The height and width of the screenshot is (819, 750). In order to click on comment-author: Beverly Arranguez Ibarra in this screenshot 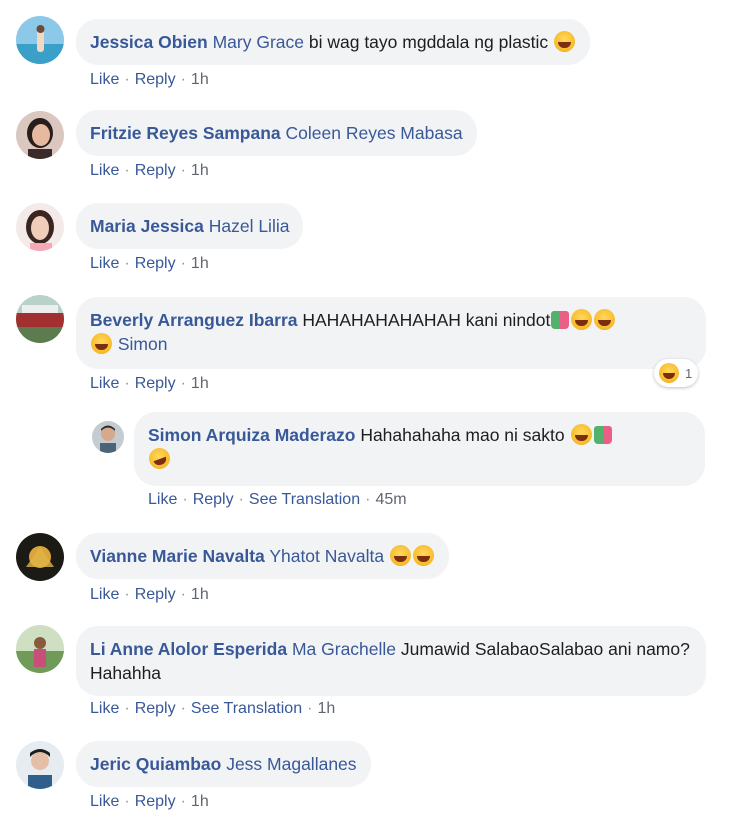, I will do `click(194, 320)`.